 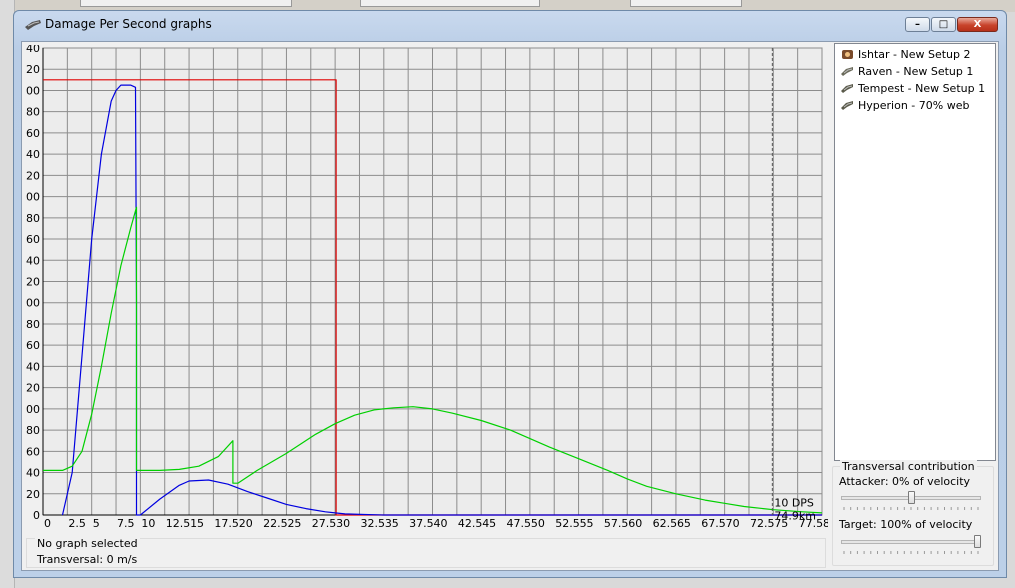 I want to click on target-slider-ticks, so click(x=911, y=552).